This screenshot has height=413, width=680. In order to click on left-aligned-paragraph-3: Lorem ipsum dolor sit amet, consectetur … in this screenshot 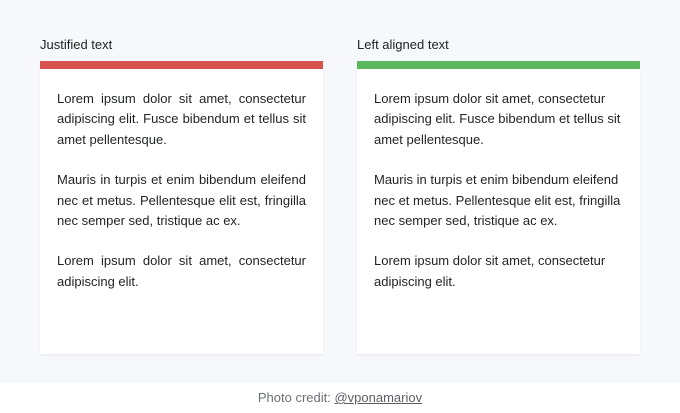, I will do `click(490, 271)`.